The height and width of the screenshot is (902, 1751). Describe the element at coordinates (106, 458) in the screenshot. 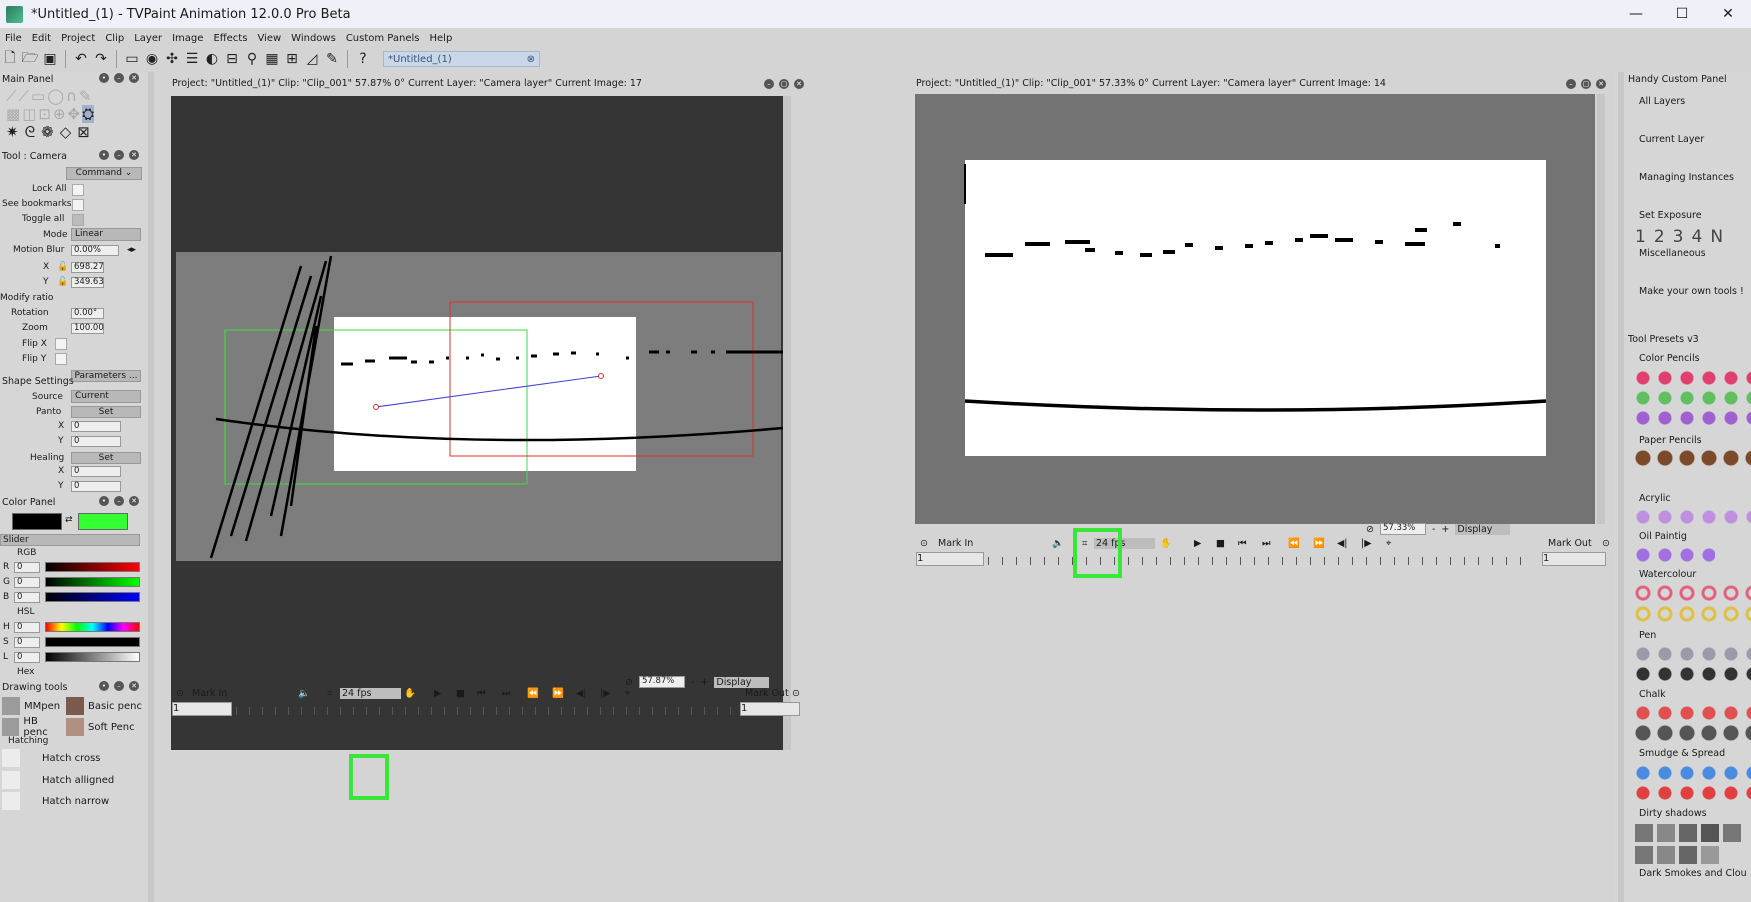

I see `healing-set-button: Set` at that location.